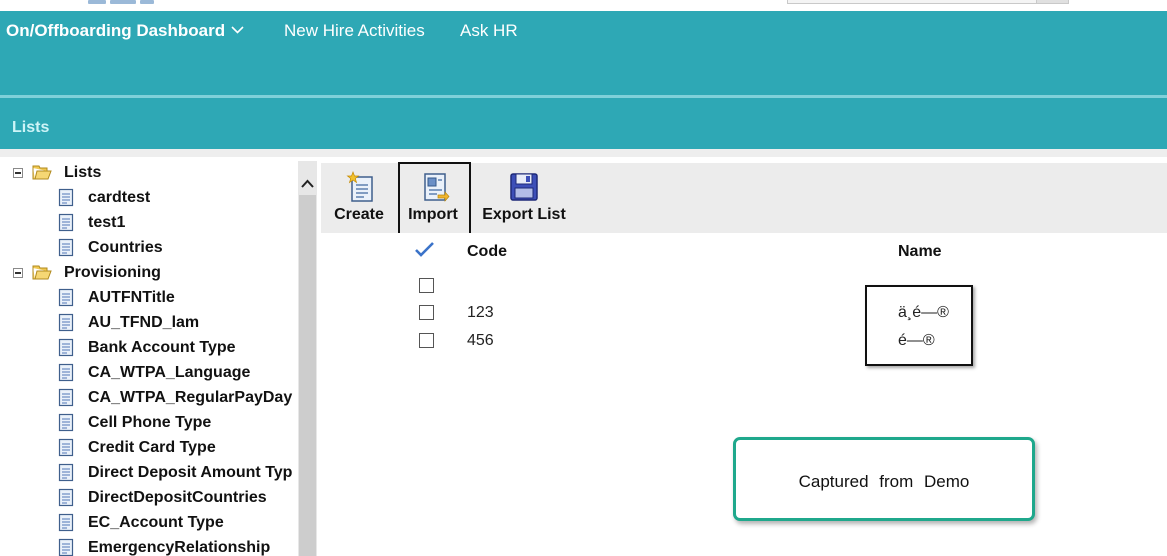 Image resolution: width=1167 pixels, height=556 pixels. What do you see at coordinates (177, 497) in the screenshot?
I see `tree-item-label: DirectDepositCountries` at bounding box center [177, 497].